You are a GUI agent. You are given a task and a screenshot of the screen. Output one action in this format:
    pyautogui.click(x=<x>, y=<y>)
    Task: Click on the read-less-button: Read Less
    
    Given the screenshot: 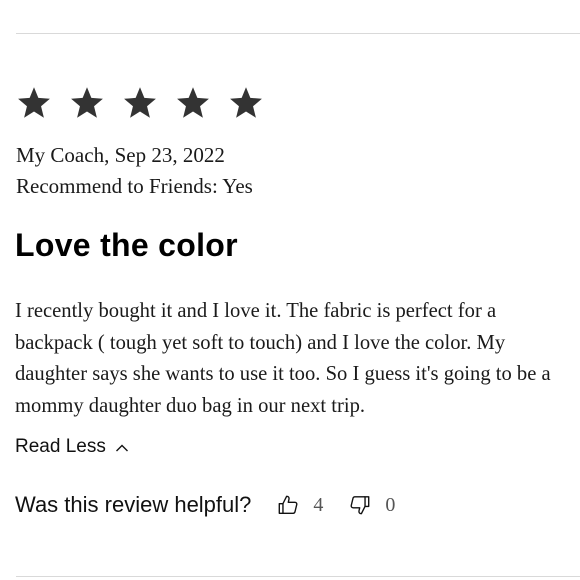 What is the action you would take?
    pyautogui.click(x=72, y=447)
    